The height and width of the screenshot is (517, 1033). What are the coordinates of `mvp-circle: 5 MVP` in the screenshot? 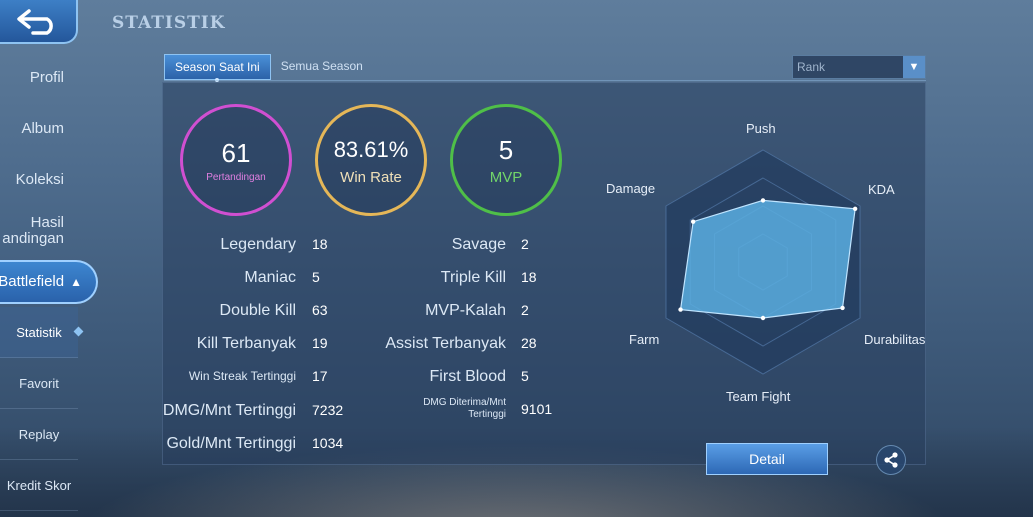 It's located at (506, 160).